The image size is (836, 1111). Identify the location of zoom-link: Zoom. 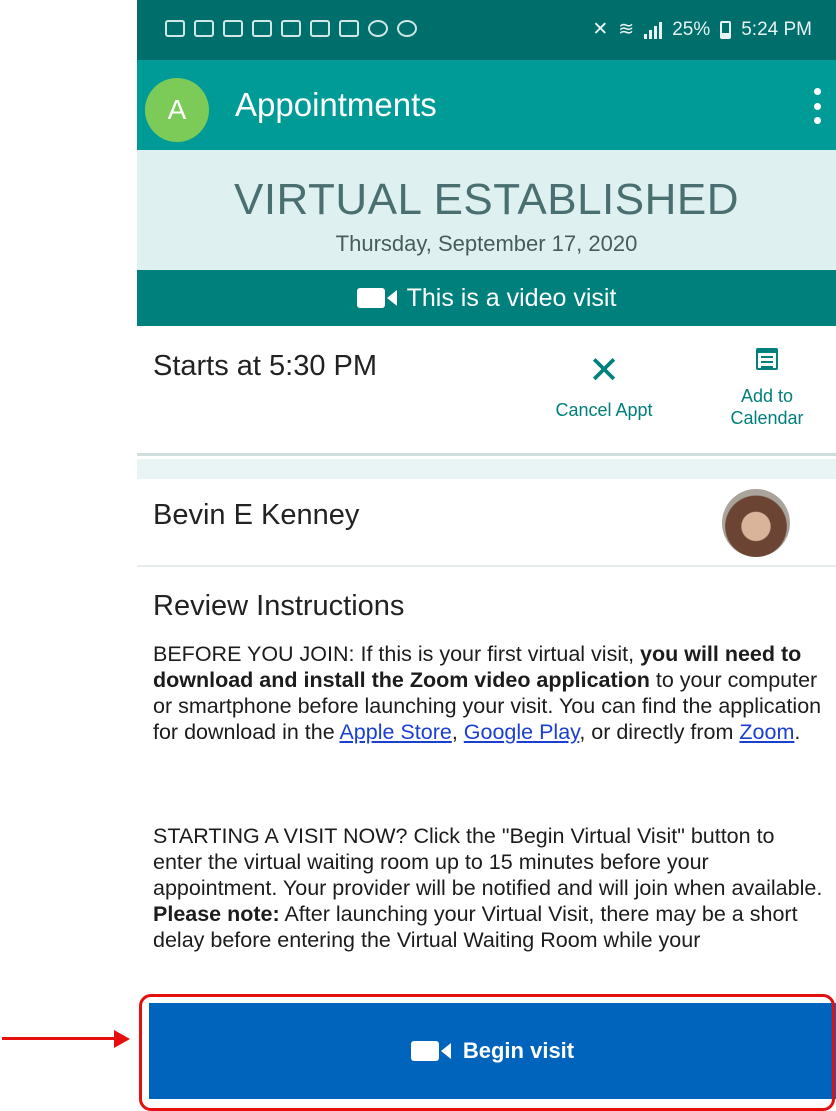
(766, 732).